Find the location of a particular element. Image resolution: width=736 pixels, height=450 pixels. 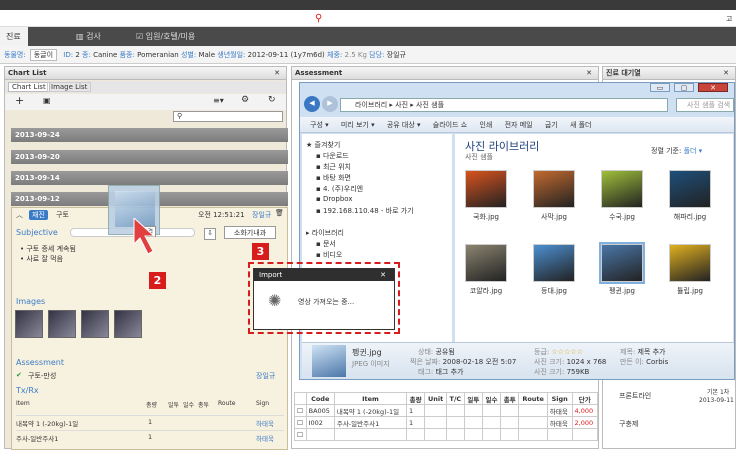

main-tabs: 진료 ▥ 검사 ☑ 입원/호텔/미용 is located at coordinates (368, 36).